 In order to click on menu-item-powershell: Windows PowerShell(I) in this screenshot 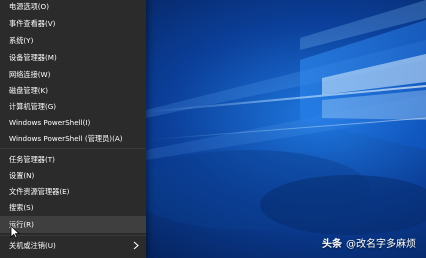, I will do `click(73, 122)`.